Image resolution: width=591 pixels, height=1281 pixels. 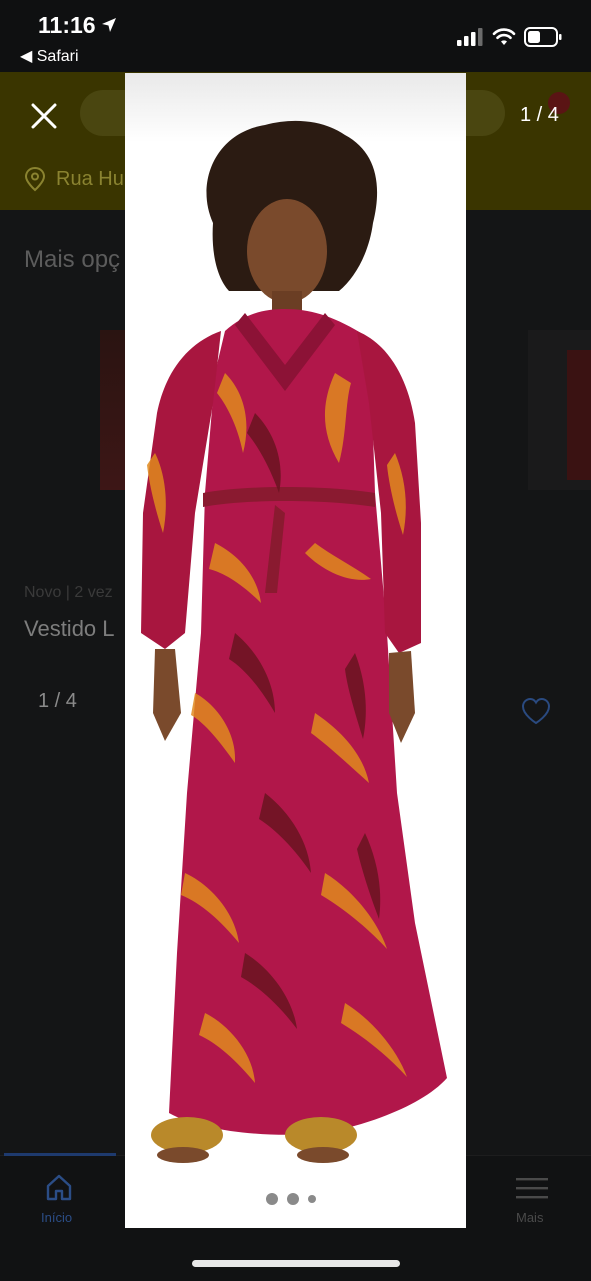 What do you see at coordinates (49, 56) in the screenshot?
I see `back-to-app: ◀ Safari` at bounding box center [49, 56].